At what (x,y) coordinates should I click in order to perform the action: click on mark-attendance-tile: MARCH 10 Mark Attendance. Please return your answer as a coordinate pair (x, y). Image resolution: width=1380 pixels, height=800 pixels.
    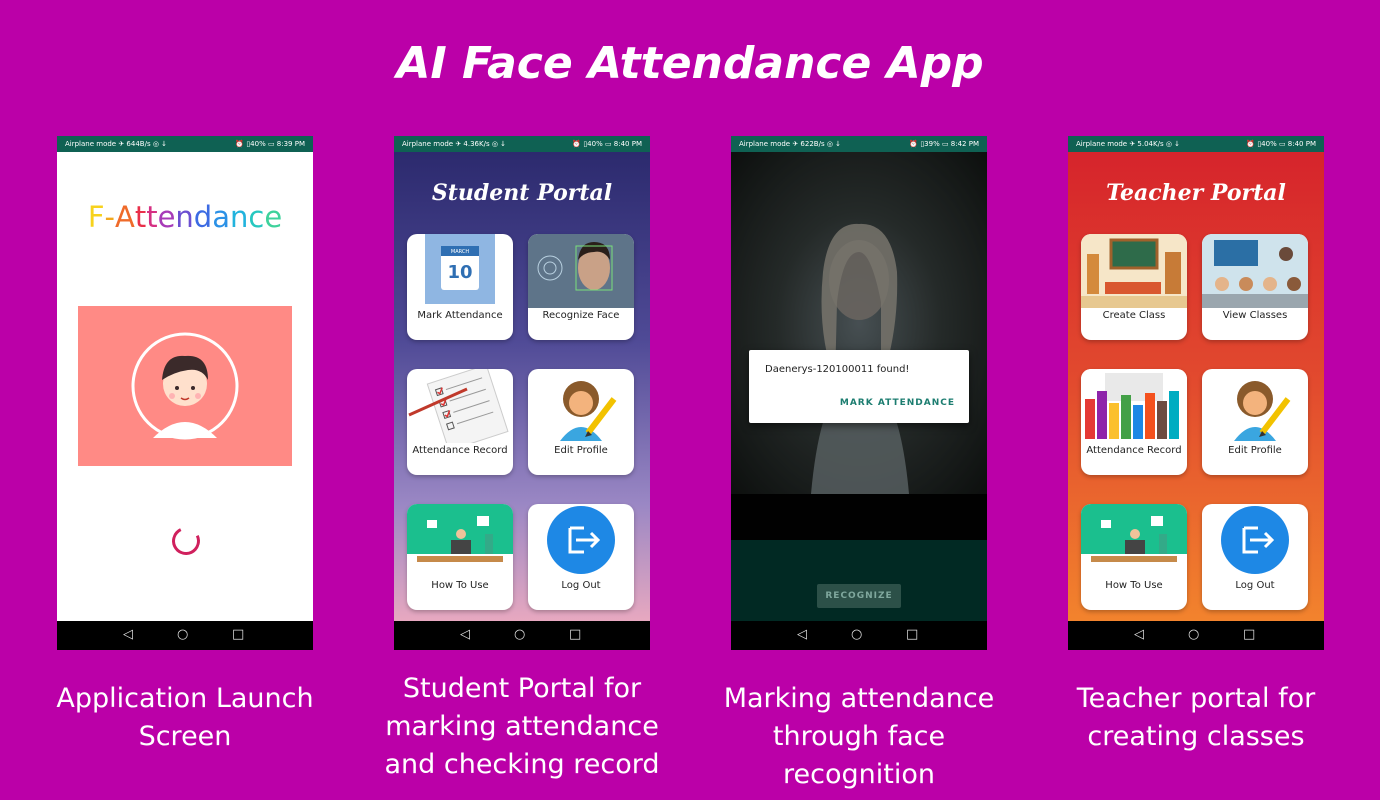
    Looking at the image, I should click on (460, 287).